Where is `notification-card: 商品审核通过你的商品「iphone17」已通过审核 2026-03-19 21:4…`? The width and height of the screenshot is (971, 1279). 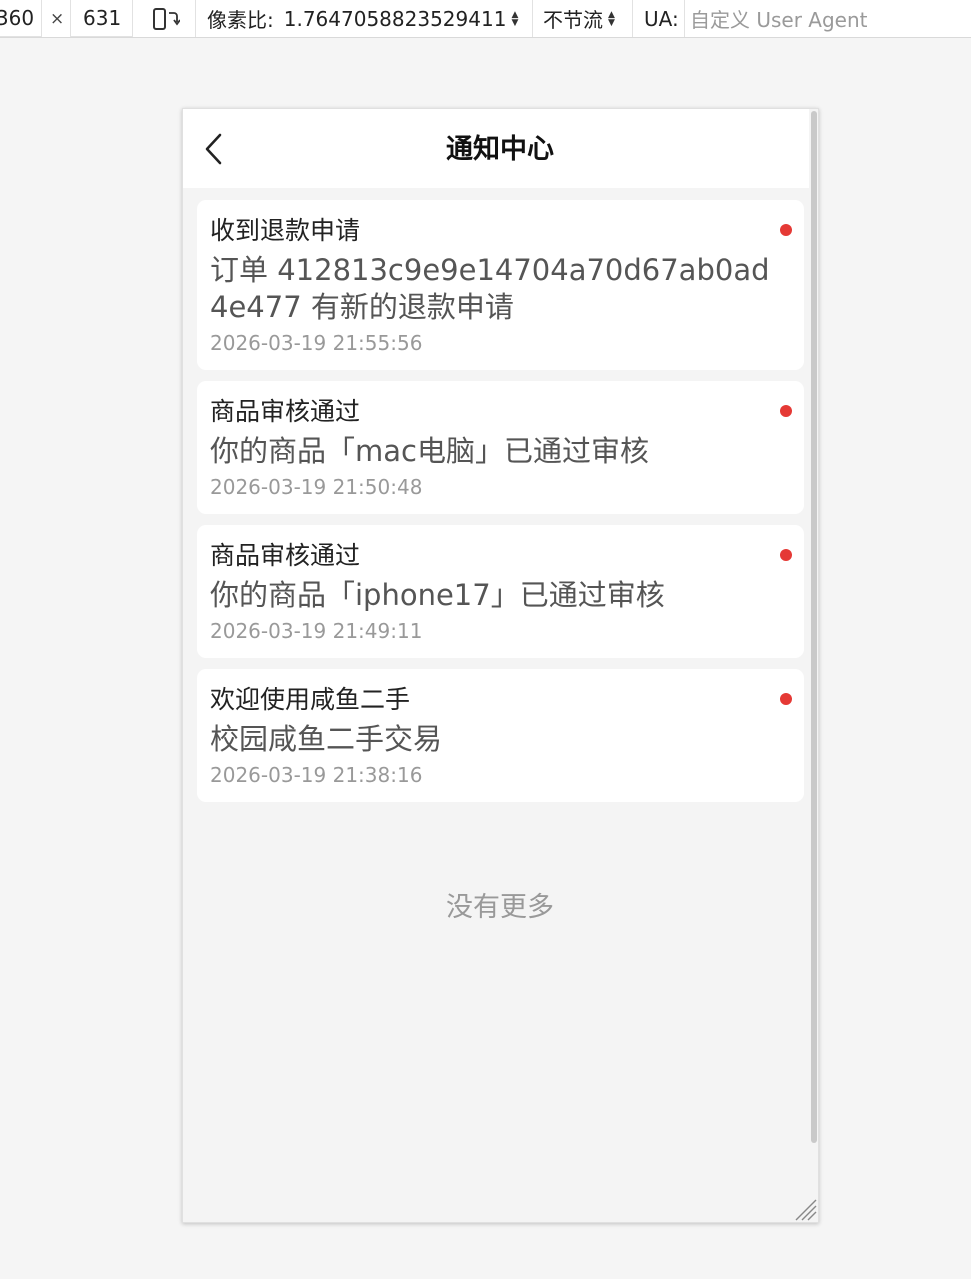
notification-card: 商品审核通过你的商品「iphone17」已通过审核 2026-03-19 21:4… is located at coordinates (500, 591).